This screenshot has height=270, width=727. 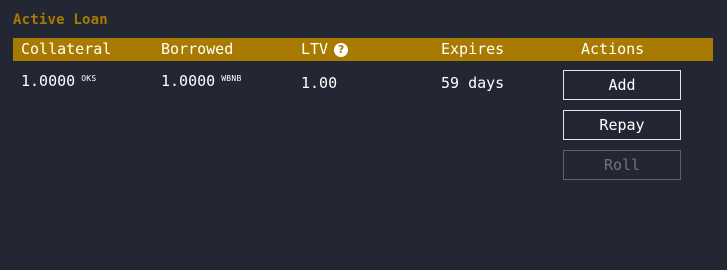 What do you see at coordinates (473, 83) in the screenshot?
I see `expires-value: 59 days` at bounding box center [473, 83].